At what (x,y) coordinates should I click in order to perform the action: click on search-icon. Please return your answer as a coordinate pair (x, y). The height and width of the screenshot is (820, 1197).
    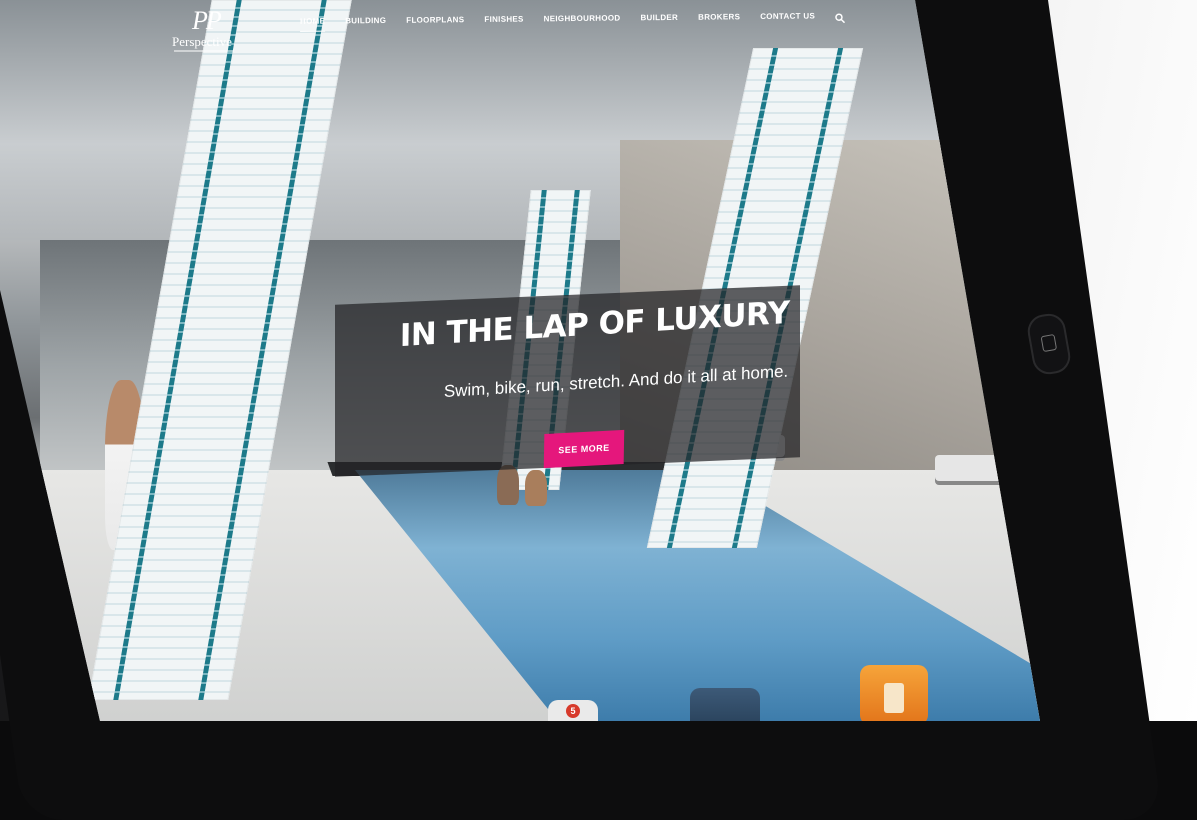
    Looking at the image, I should click on (840, 17).